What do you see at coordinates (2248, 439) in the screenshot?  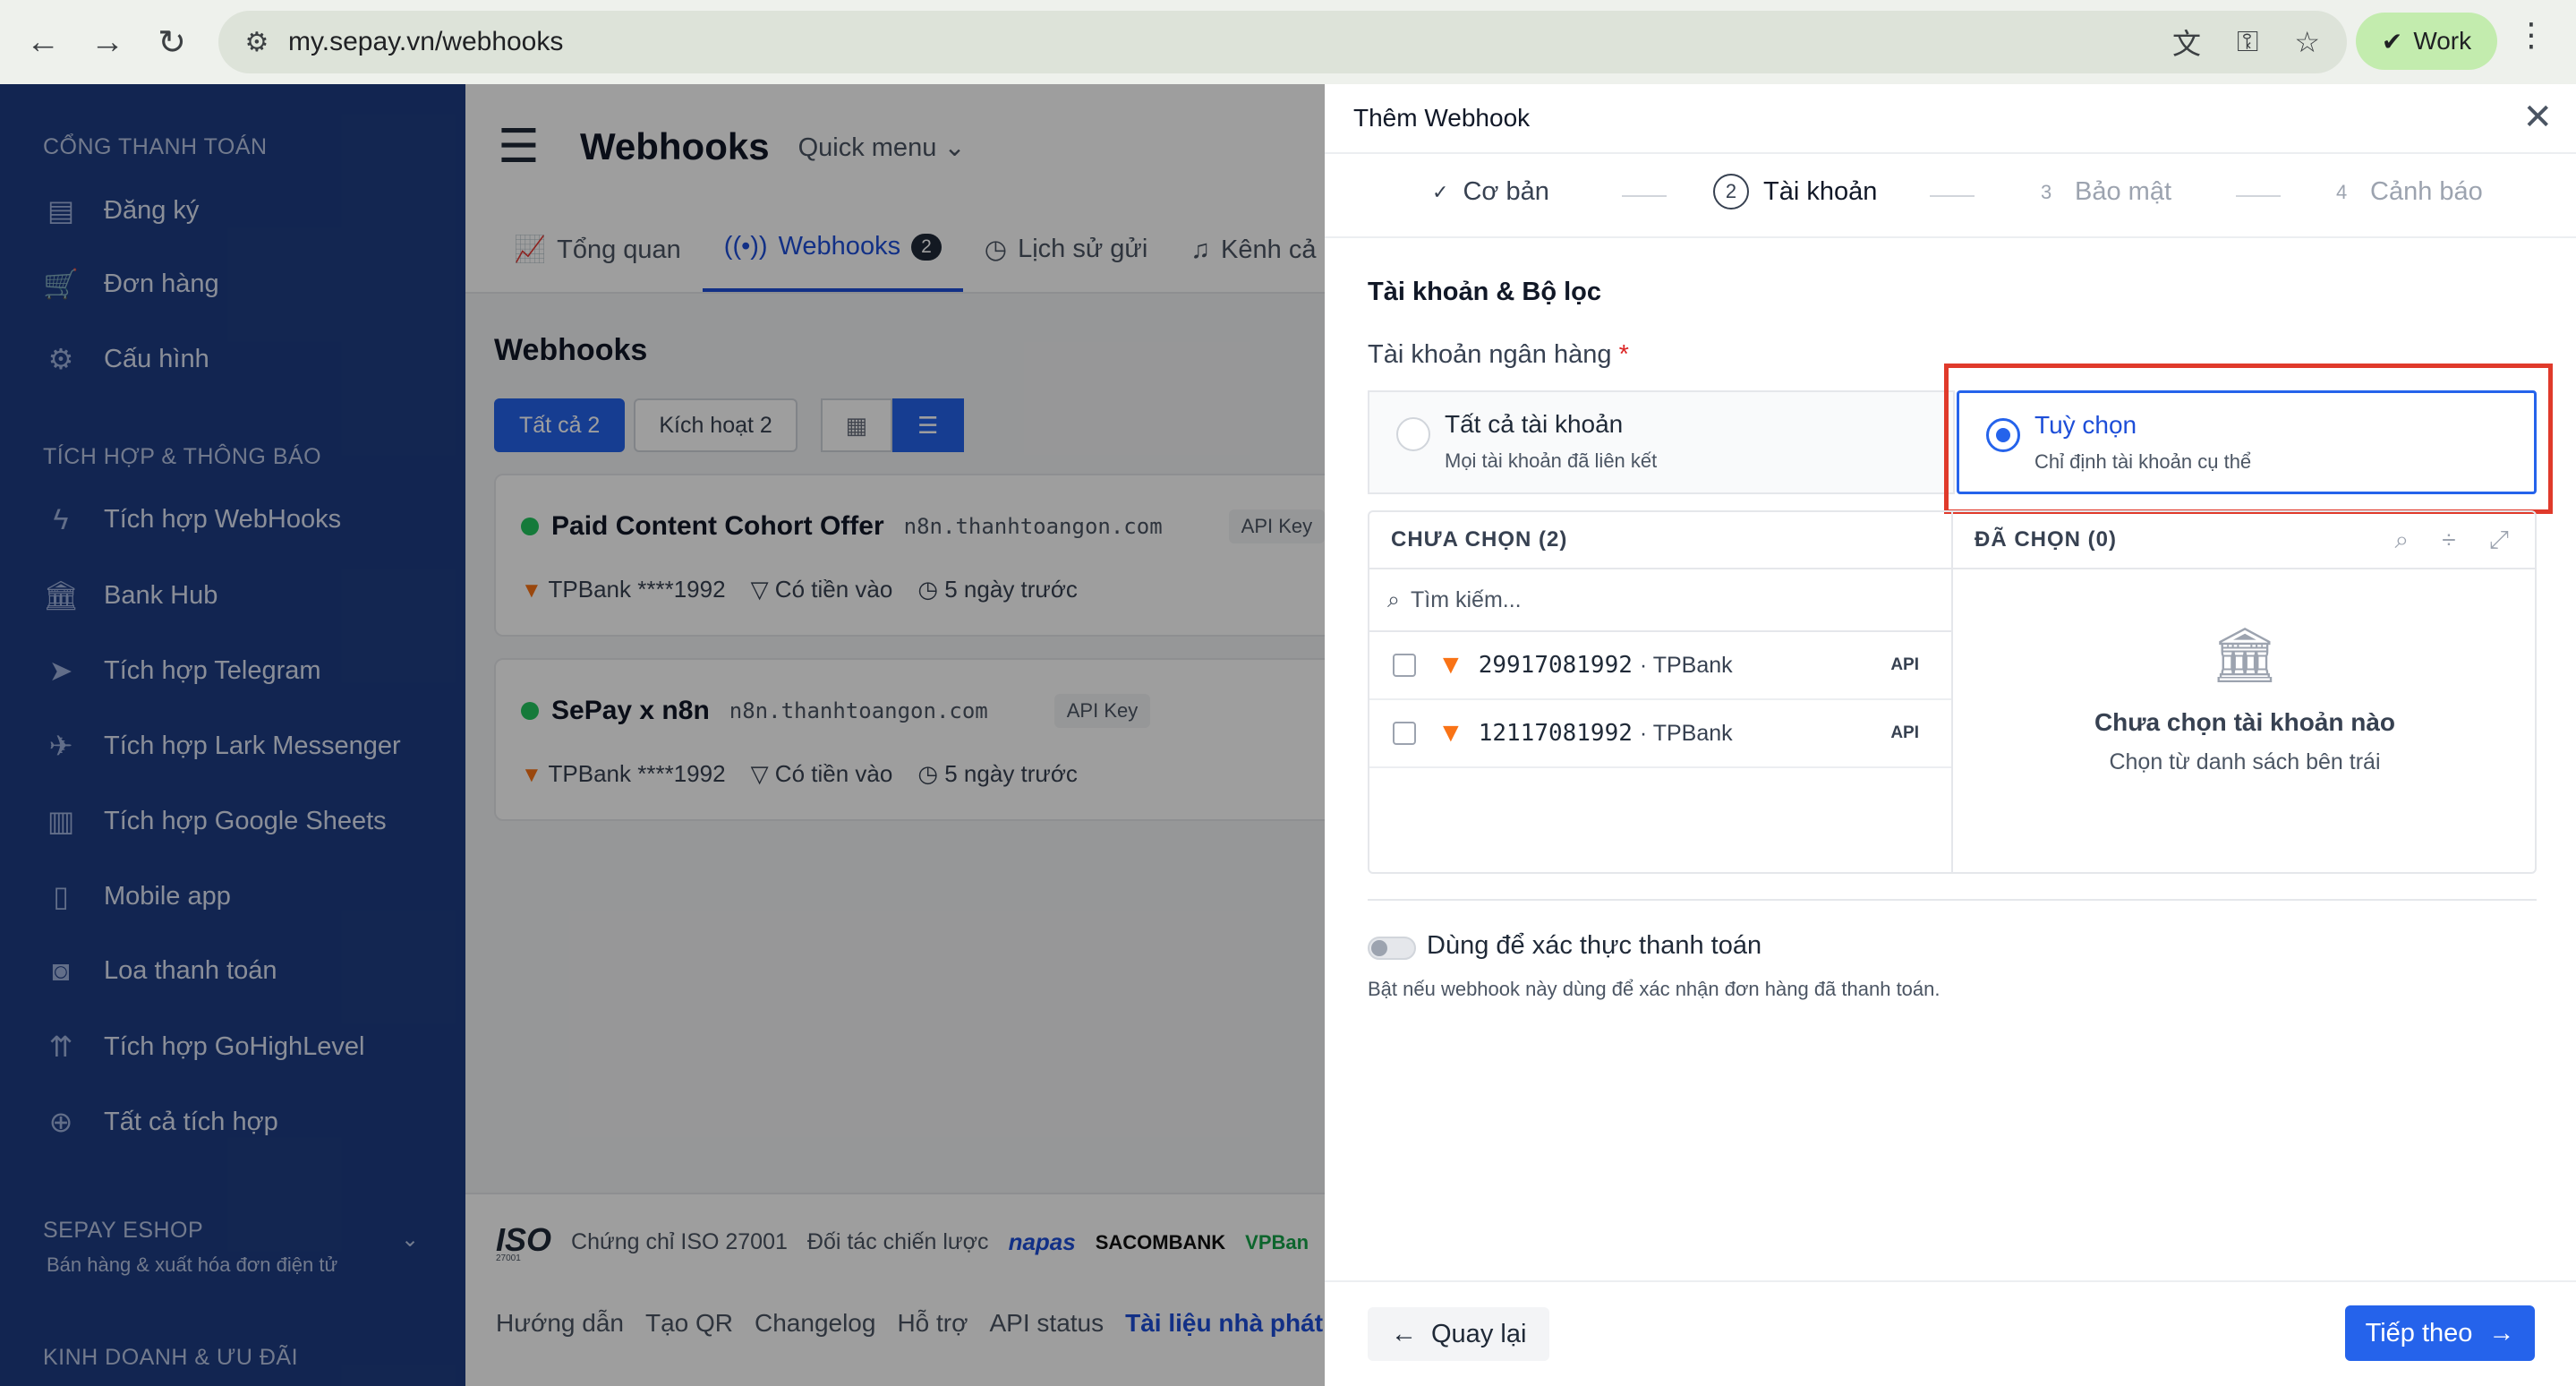 I see `highlight-box` at bounding box center [2248, 439].